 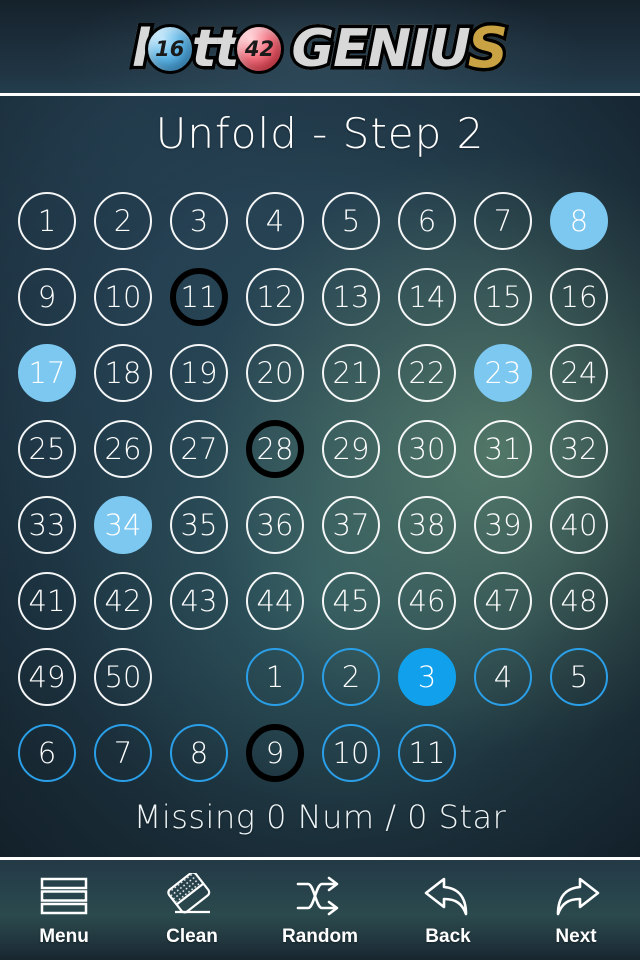 I want to click on number-ball-7: 7, so click(x=503, y=221).